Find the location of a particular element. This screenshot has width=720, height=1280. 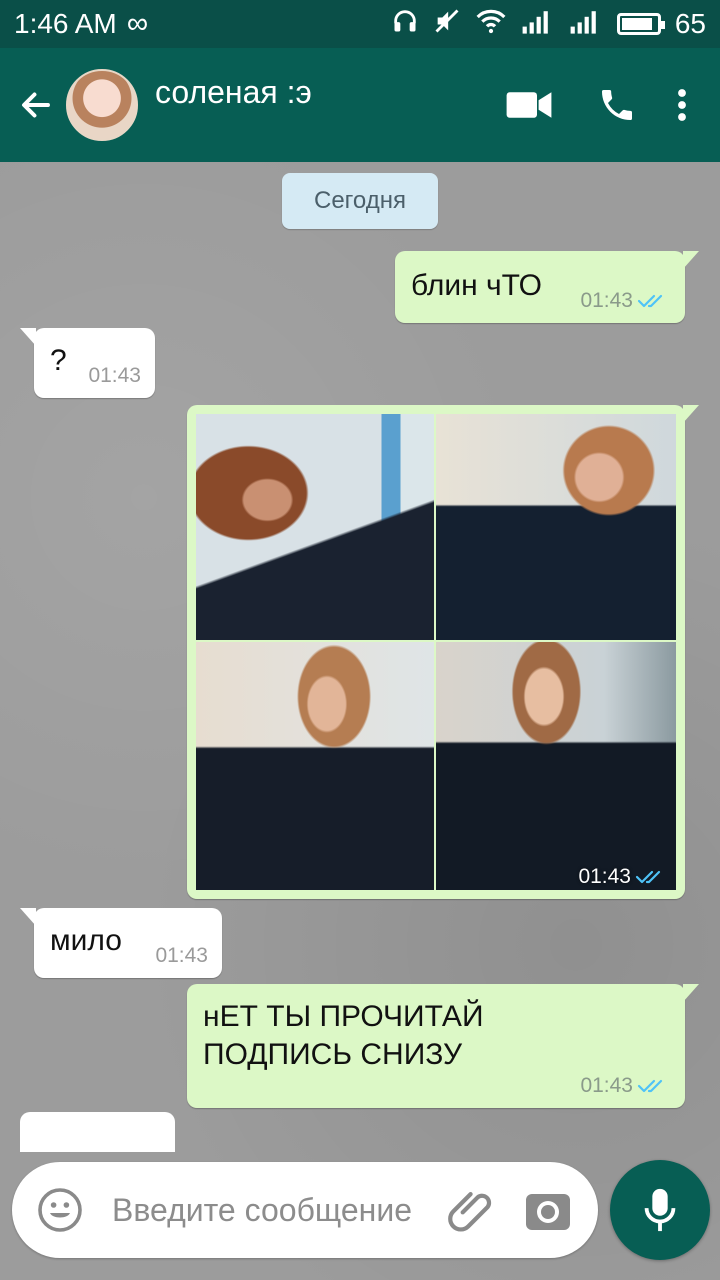

chat-header: соленая :э is located at coordinates (360, 105).